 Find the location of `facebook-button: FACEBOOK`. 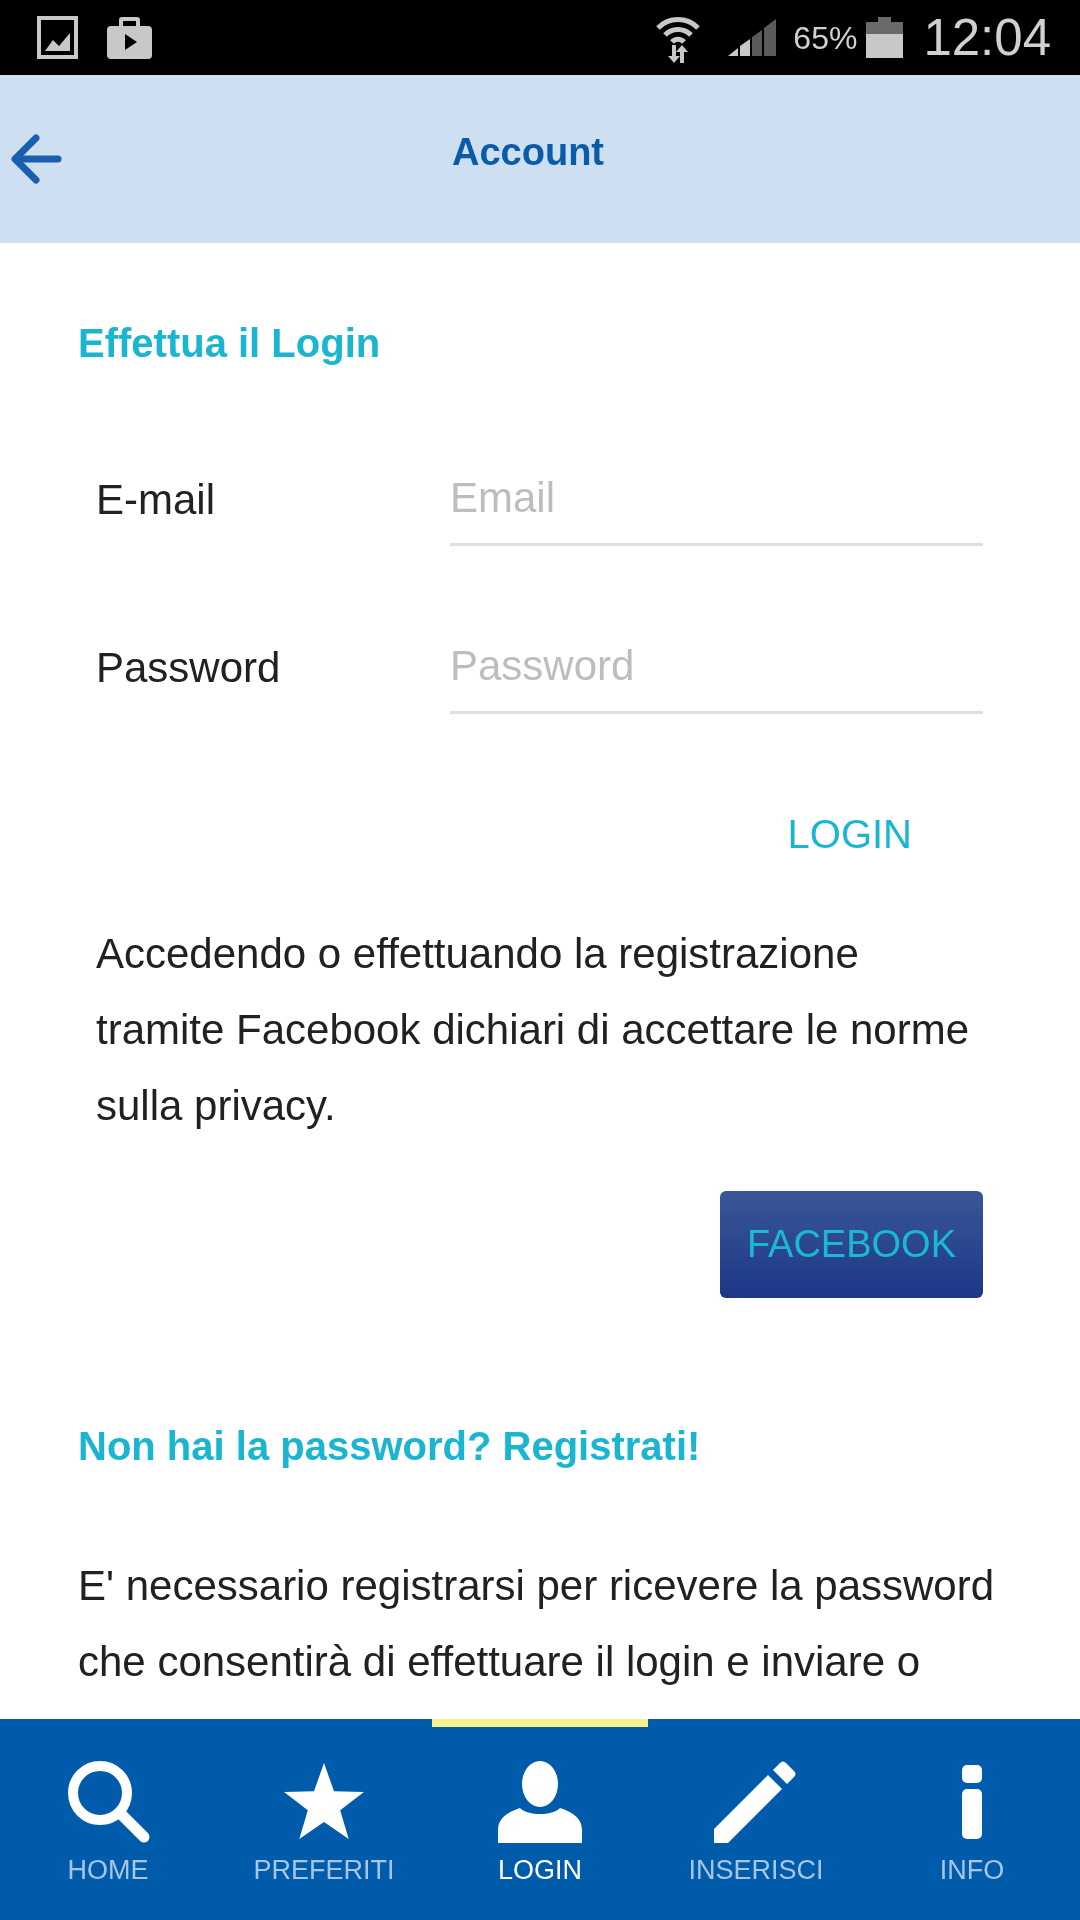

facebook-button: FACEBOOK is located at coordinates (851, 1244).